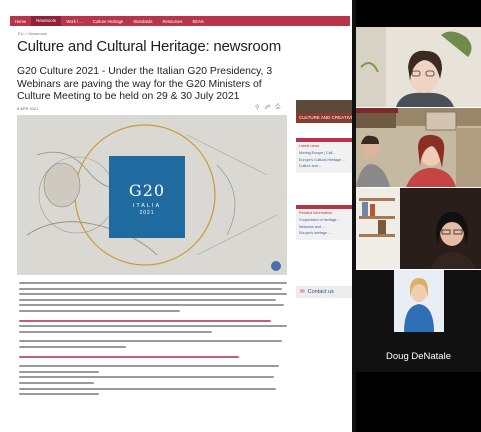 The image size is (481, 432). What do you see at coordinates (147, 190) in the screenshot?
I see `g20-logo-text: G20` at bounding box center [147, 190].